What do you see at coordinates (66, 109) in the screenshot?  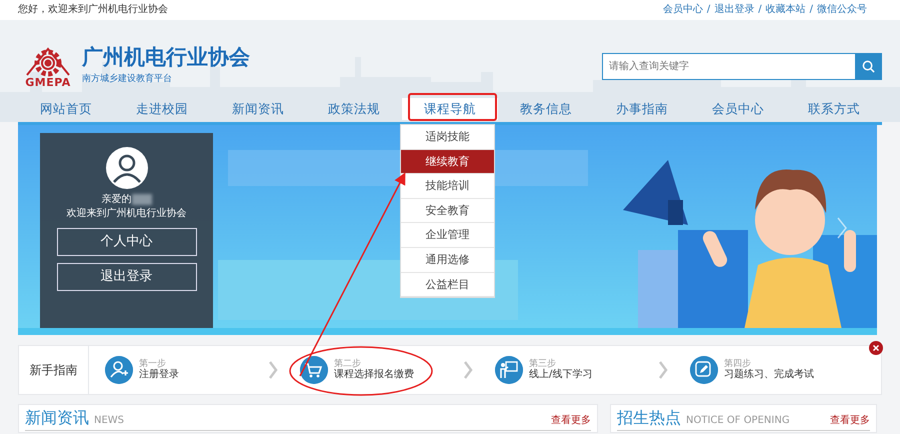 I see `nav-tab: 网站首页` at bounding box center [66, 109].